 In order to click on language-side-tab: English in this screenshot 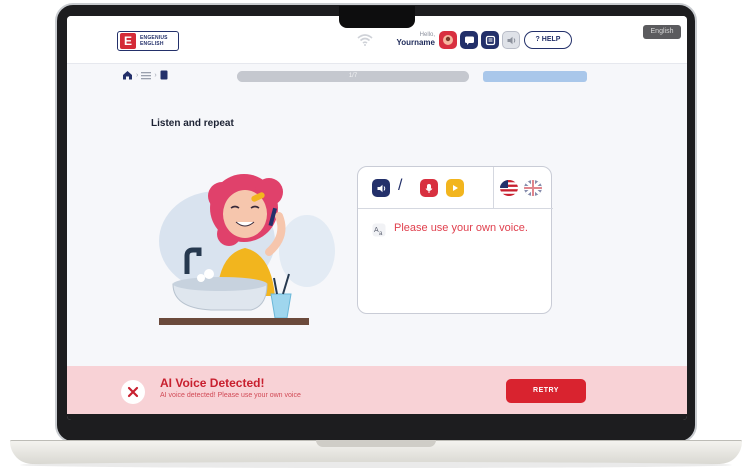, I will do `click(662, 32)`.